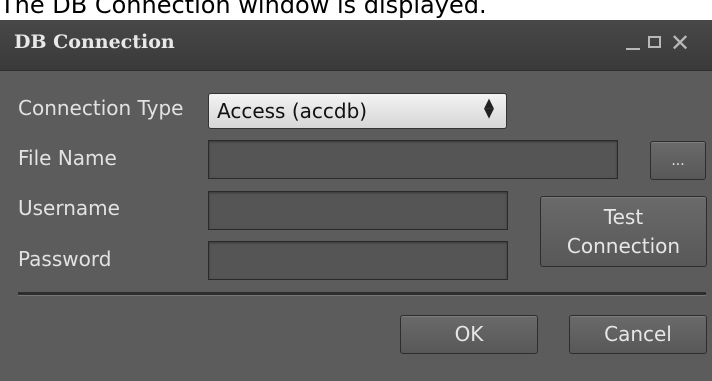  I want to click on maximize-icon, so click(654, 42).